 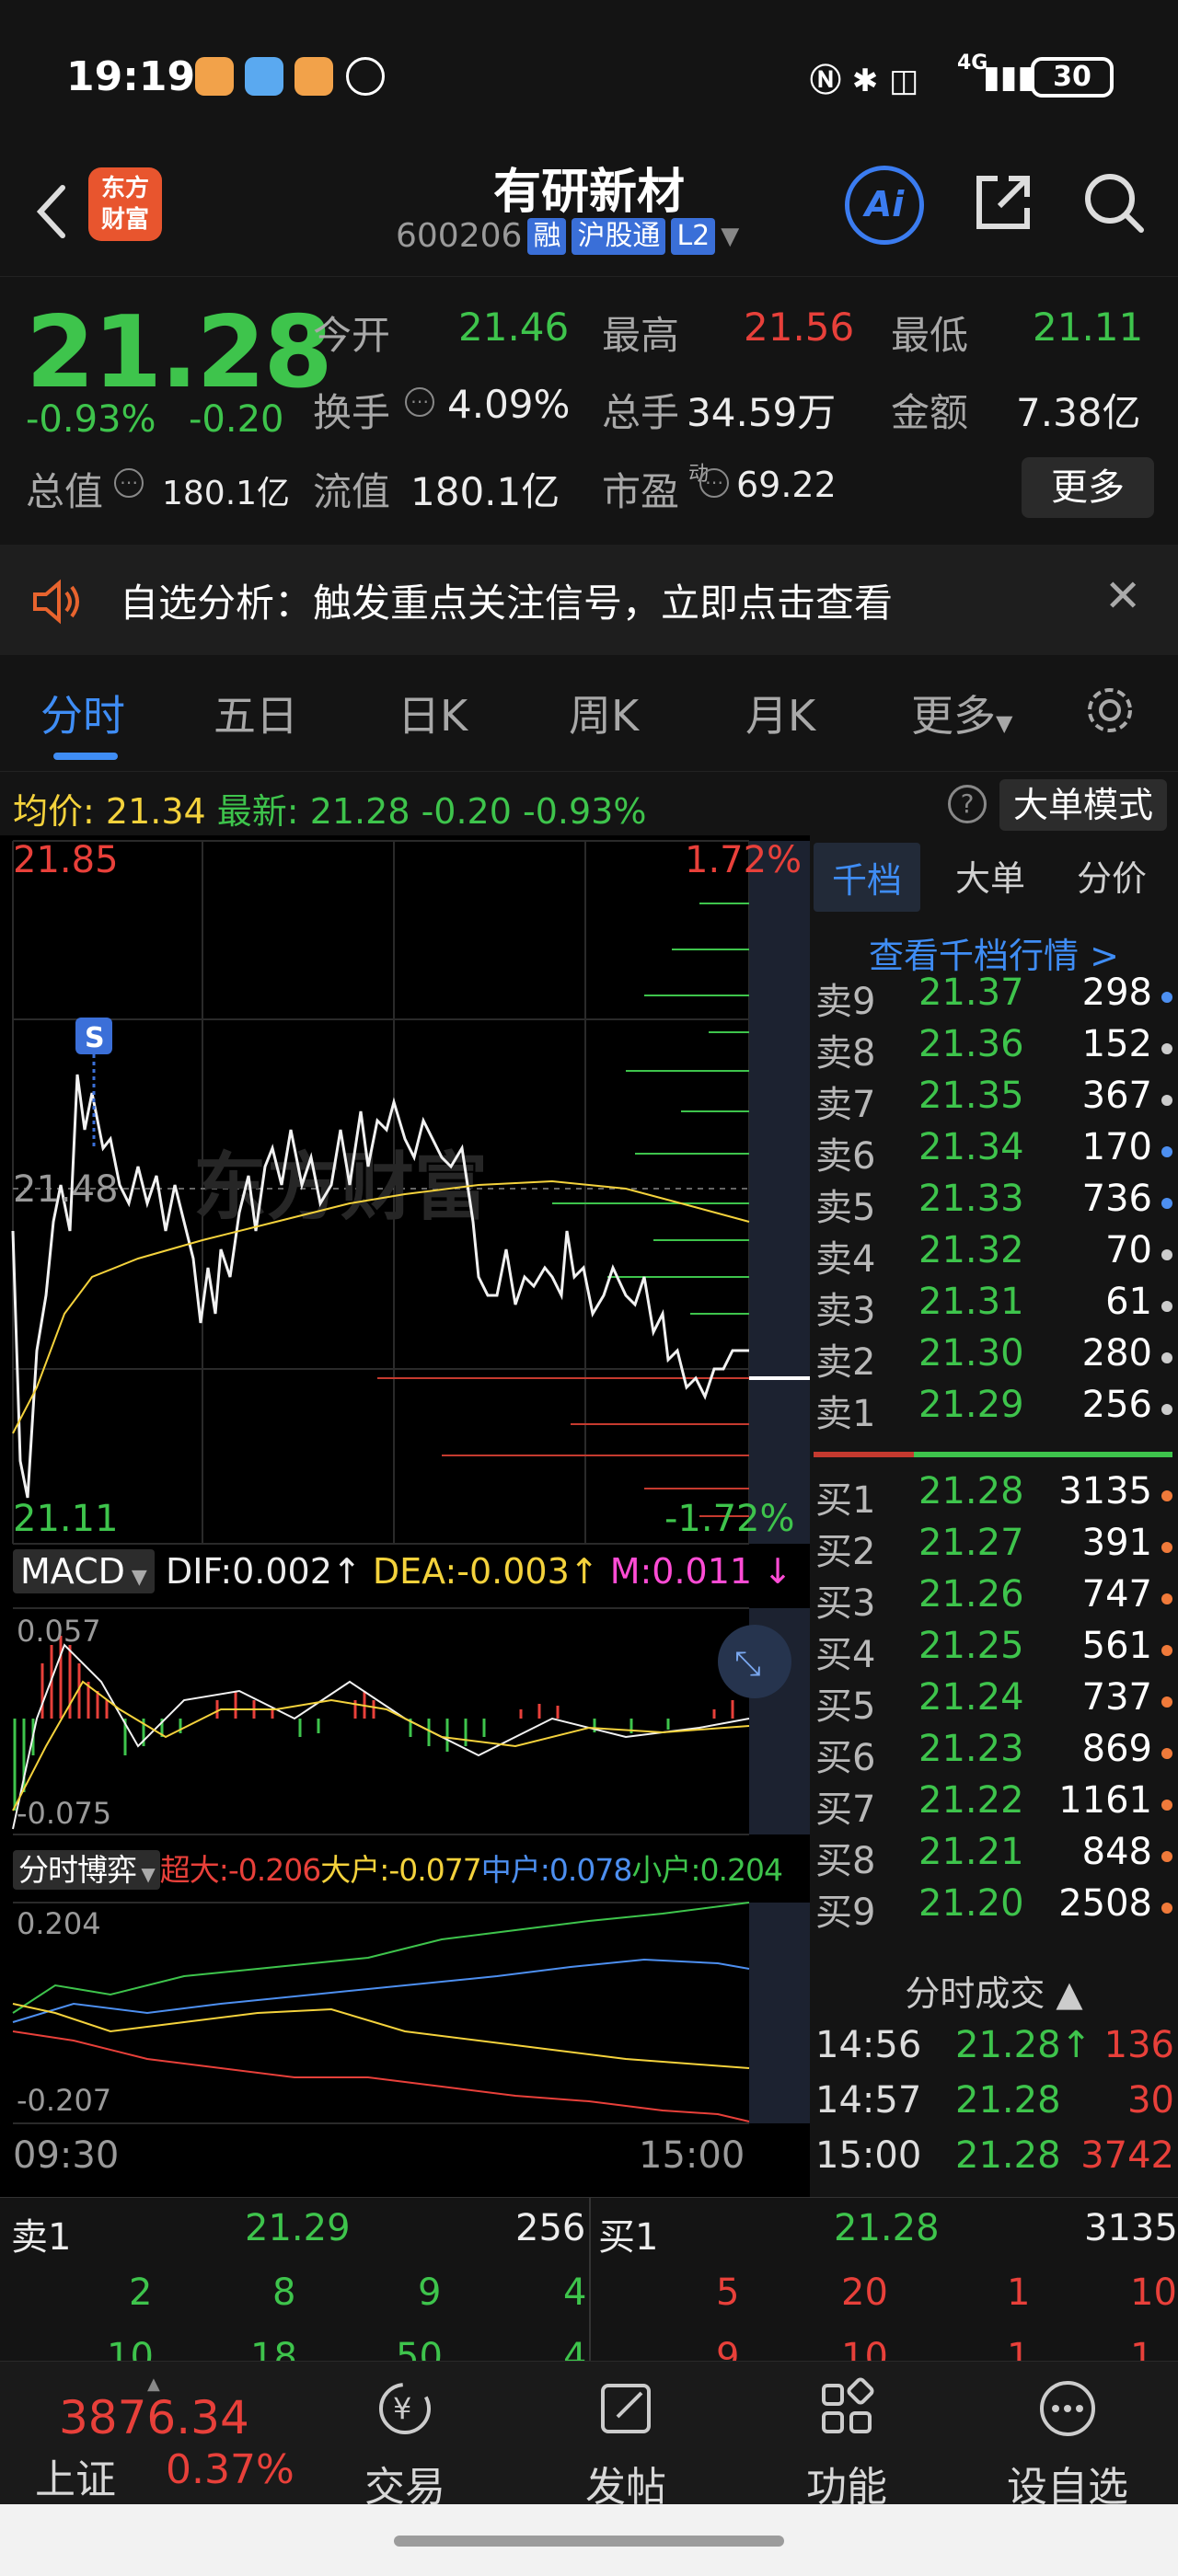 What do you see at coordinates (585, 811) in the screenshot?
I see `latest-change-pct: -0.93%` at bounding box center [585, 811].